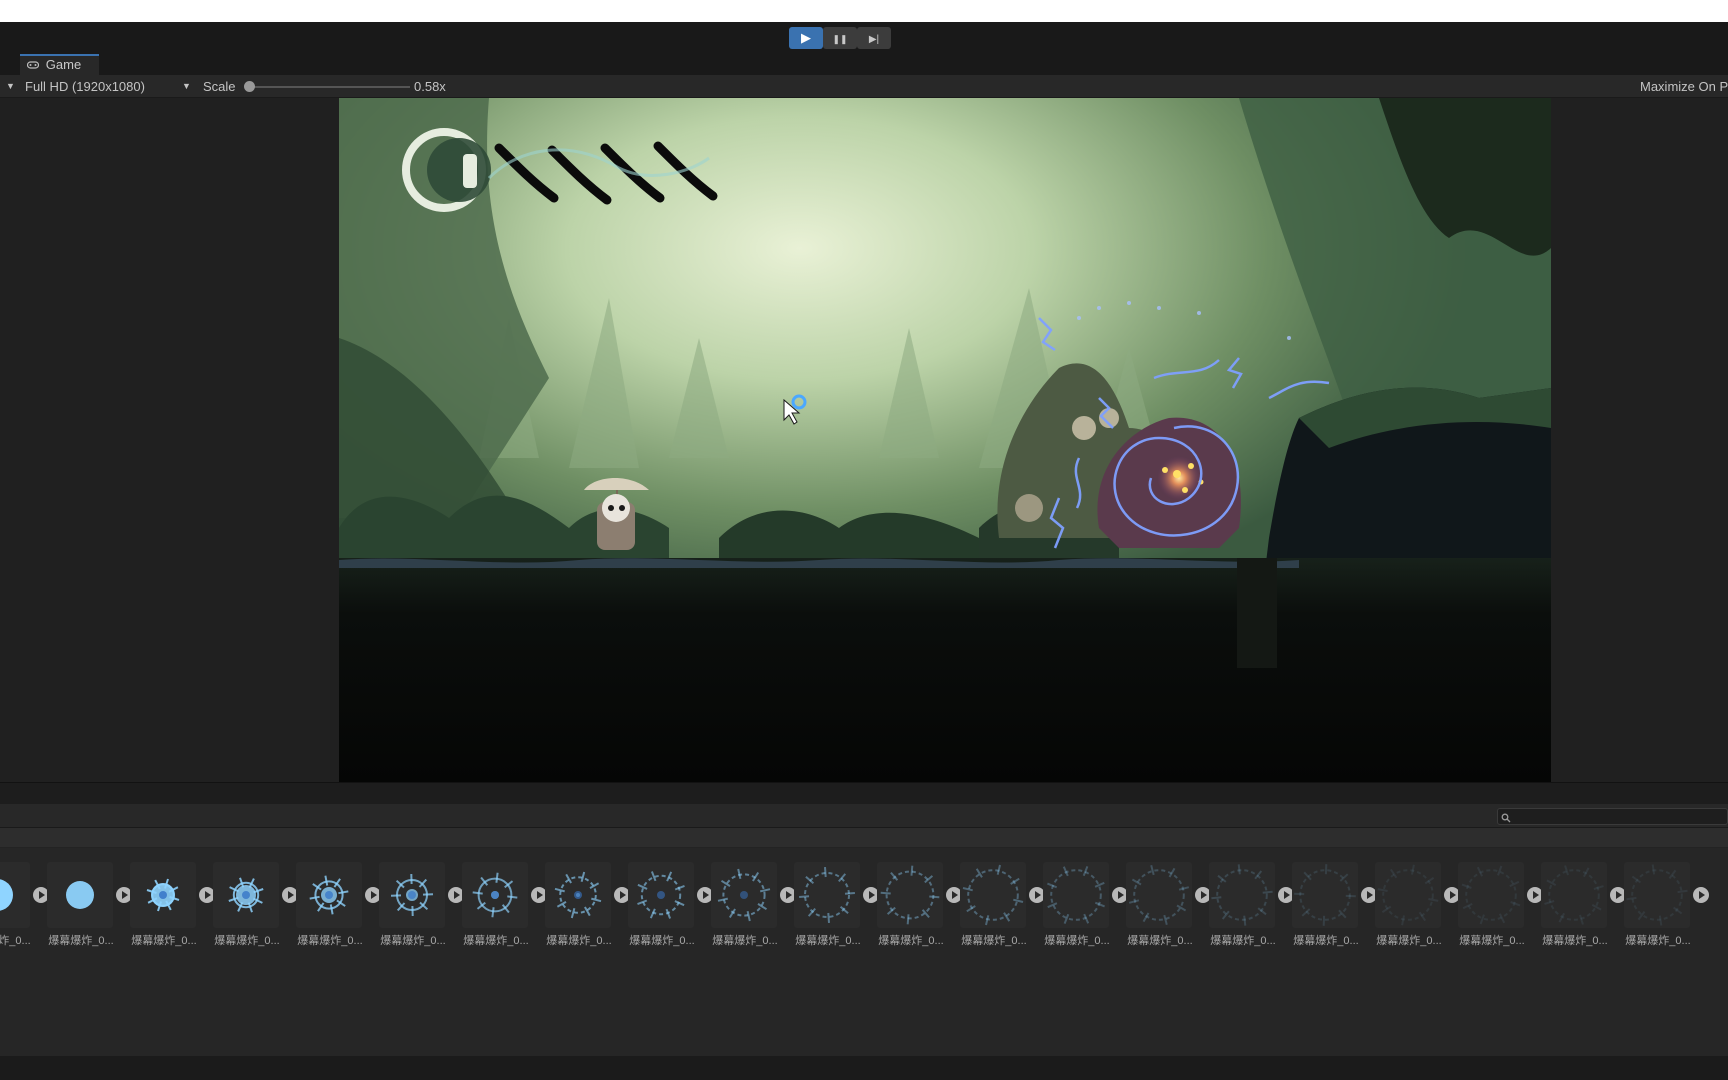 This screenshot has height=1080, width=1728. I want to click on search-icon, so click(1507, 816).